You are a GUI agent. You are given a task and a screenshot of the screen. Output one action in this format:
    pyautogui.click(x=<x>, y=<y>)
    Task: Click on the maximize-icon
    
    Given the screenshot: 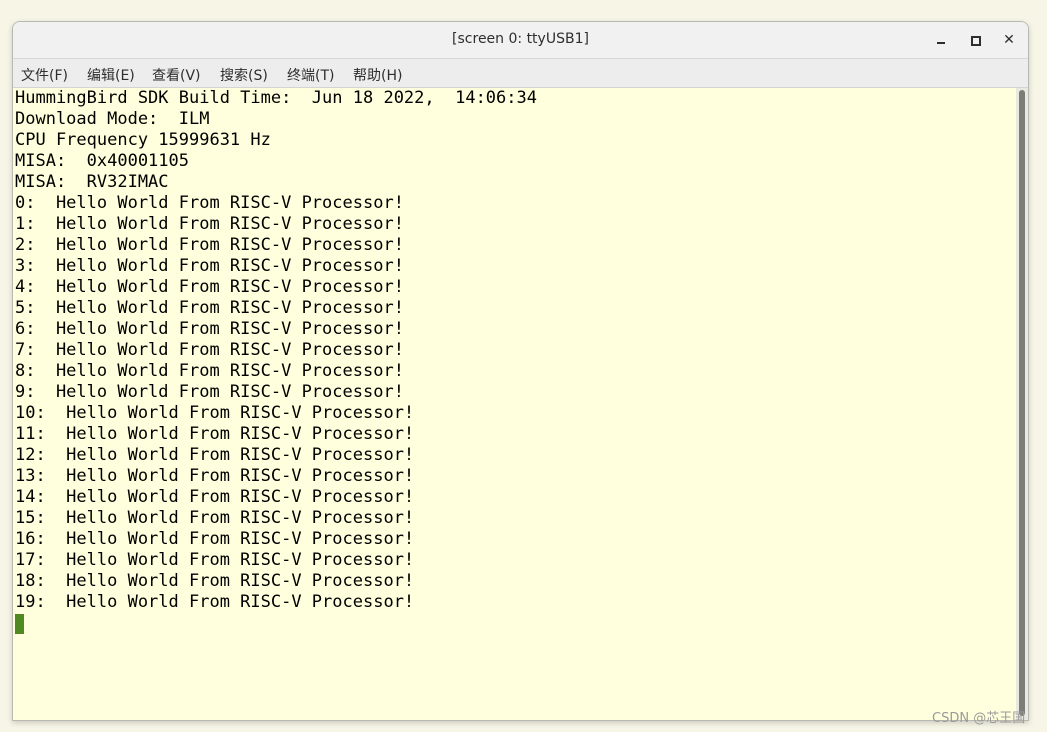 What is the action you would take?
    pyautogui.click(x=976, y=41)
    